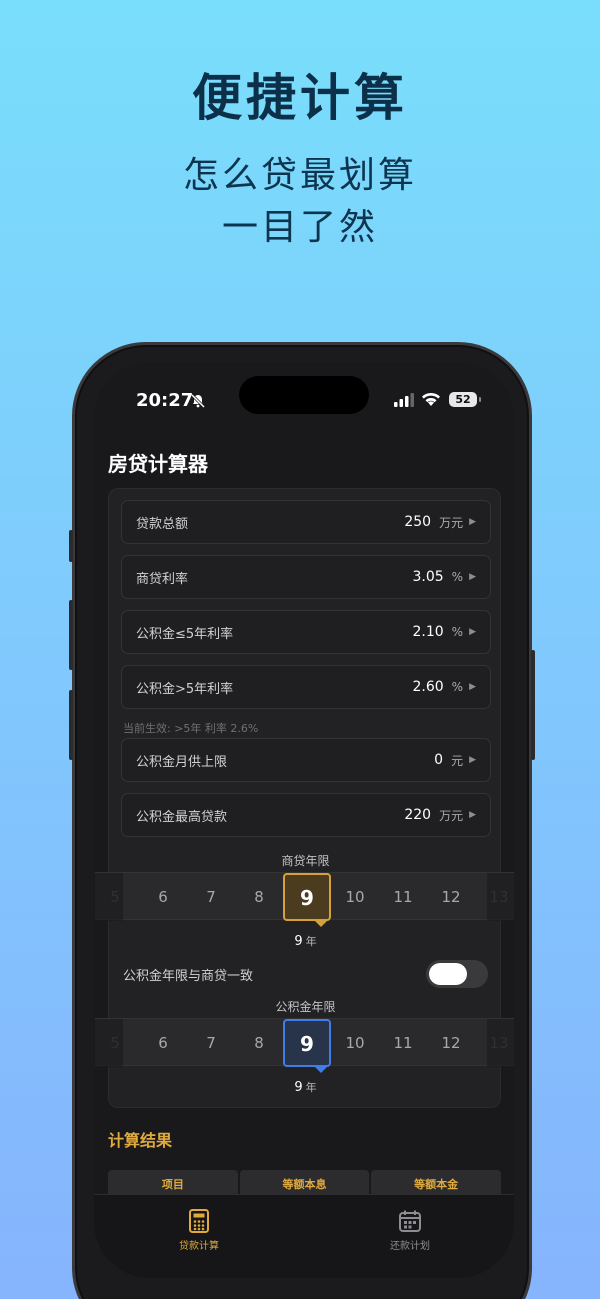  What do you see at coordinates (304, 395) in the screenshot?
I see `dynamic-island` at bounding box center [304, 395].